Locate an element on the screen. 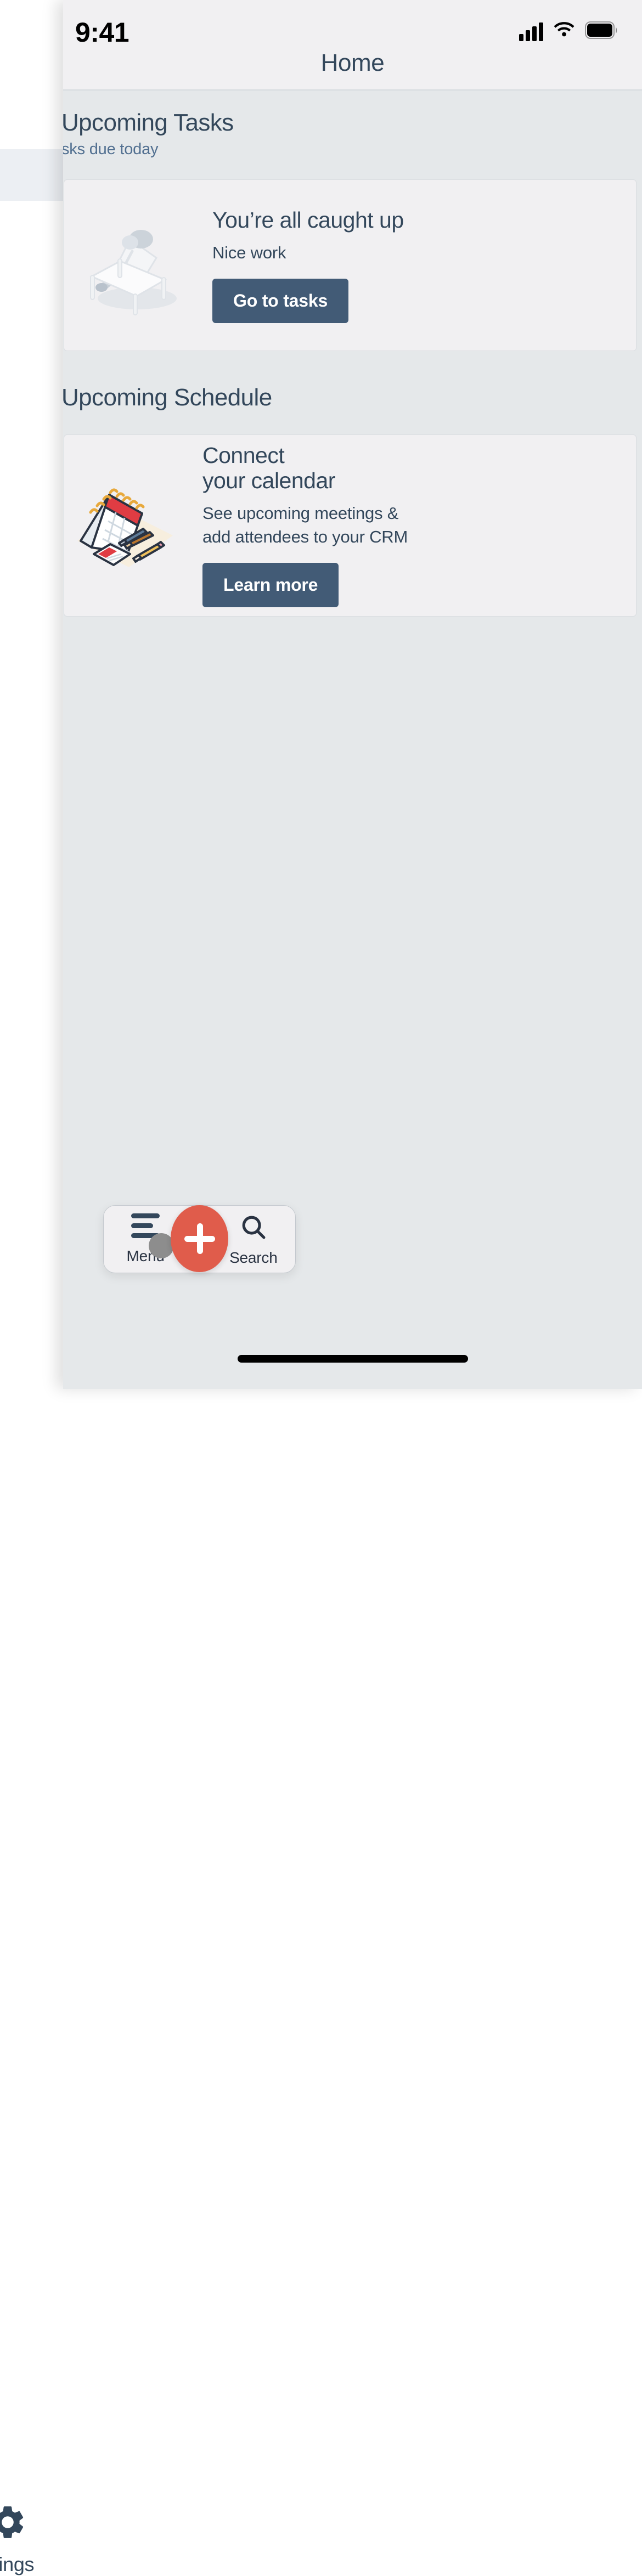  go-to-tasks-button: Go to tasks is located at coordinates (281, 300).